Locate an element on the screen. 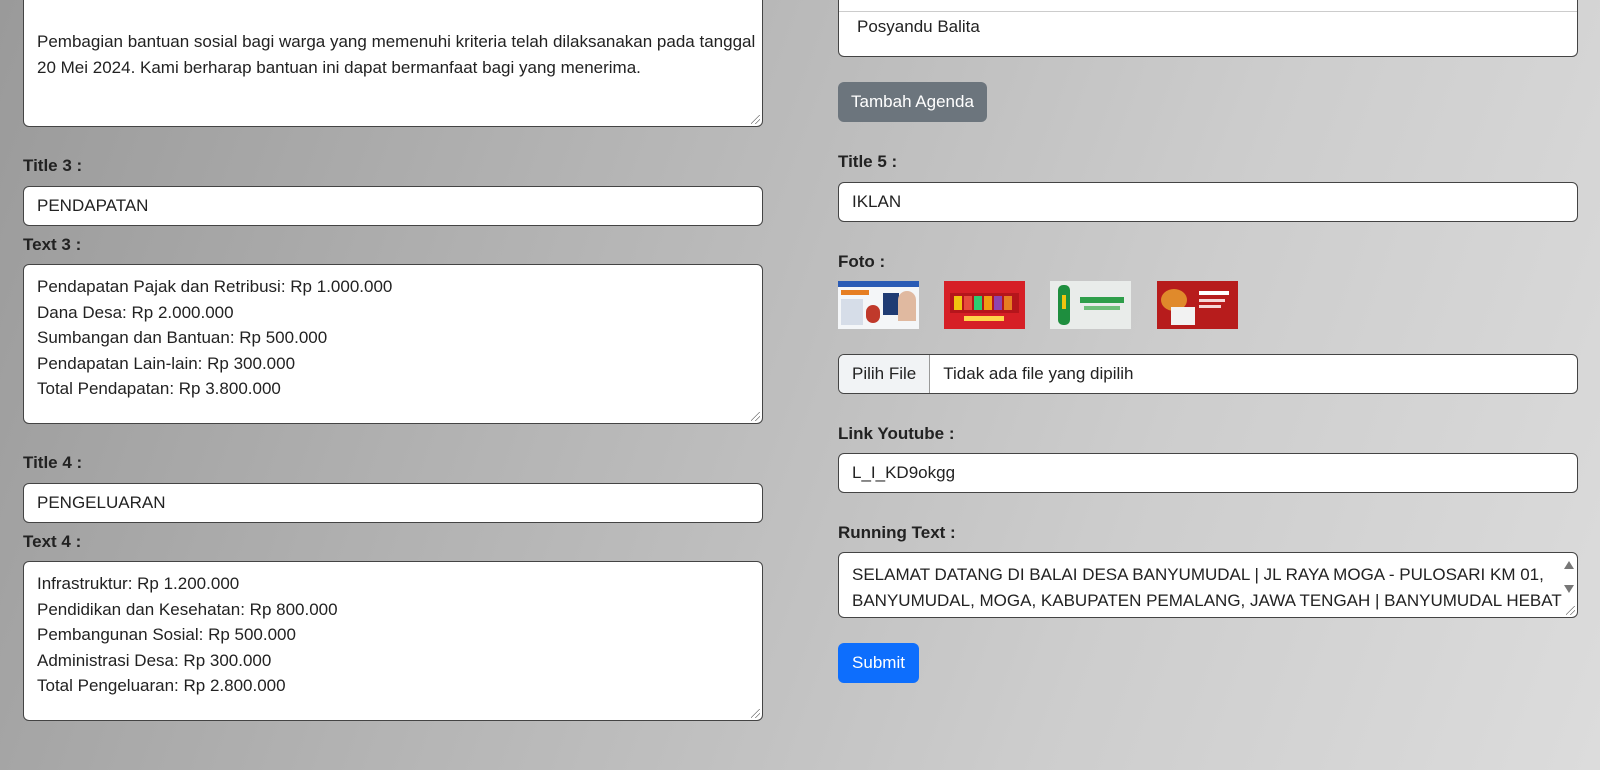 This screenshot has height=770, width=1600. text4-label: Text 4 : is located at coordinates (52, 541).